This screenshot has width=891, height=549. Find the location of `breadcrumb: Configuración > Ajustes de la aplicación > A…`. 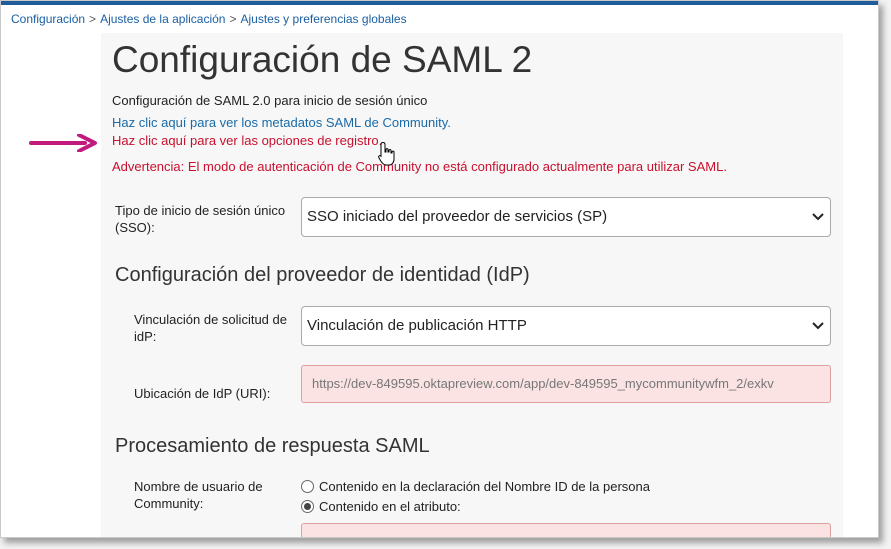

breadcrumb: Configuración > Ajustes de la aplicación > A… is located at coordinates (209, 19).